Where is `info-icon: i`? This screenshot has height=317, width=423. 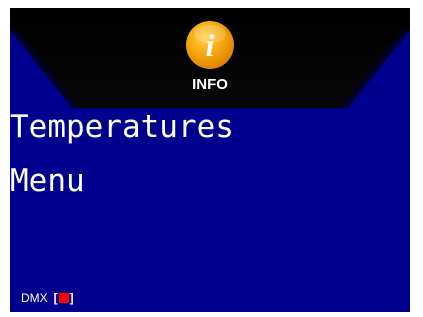
info-icon: i is located at coordinates (210, 45).